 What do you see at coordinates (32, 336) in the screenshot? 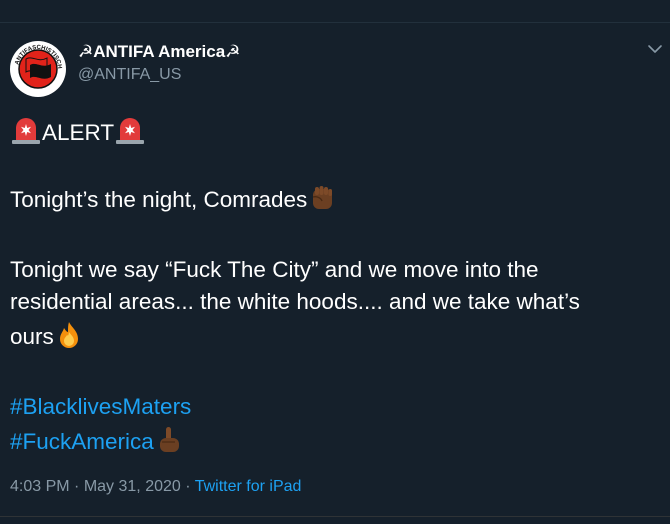
I see `tweet-text: ours` at bounding box center [32, 336].